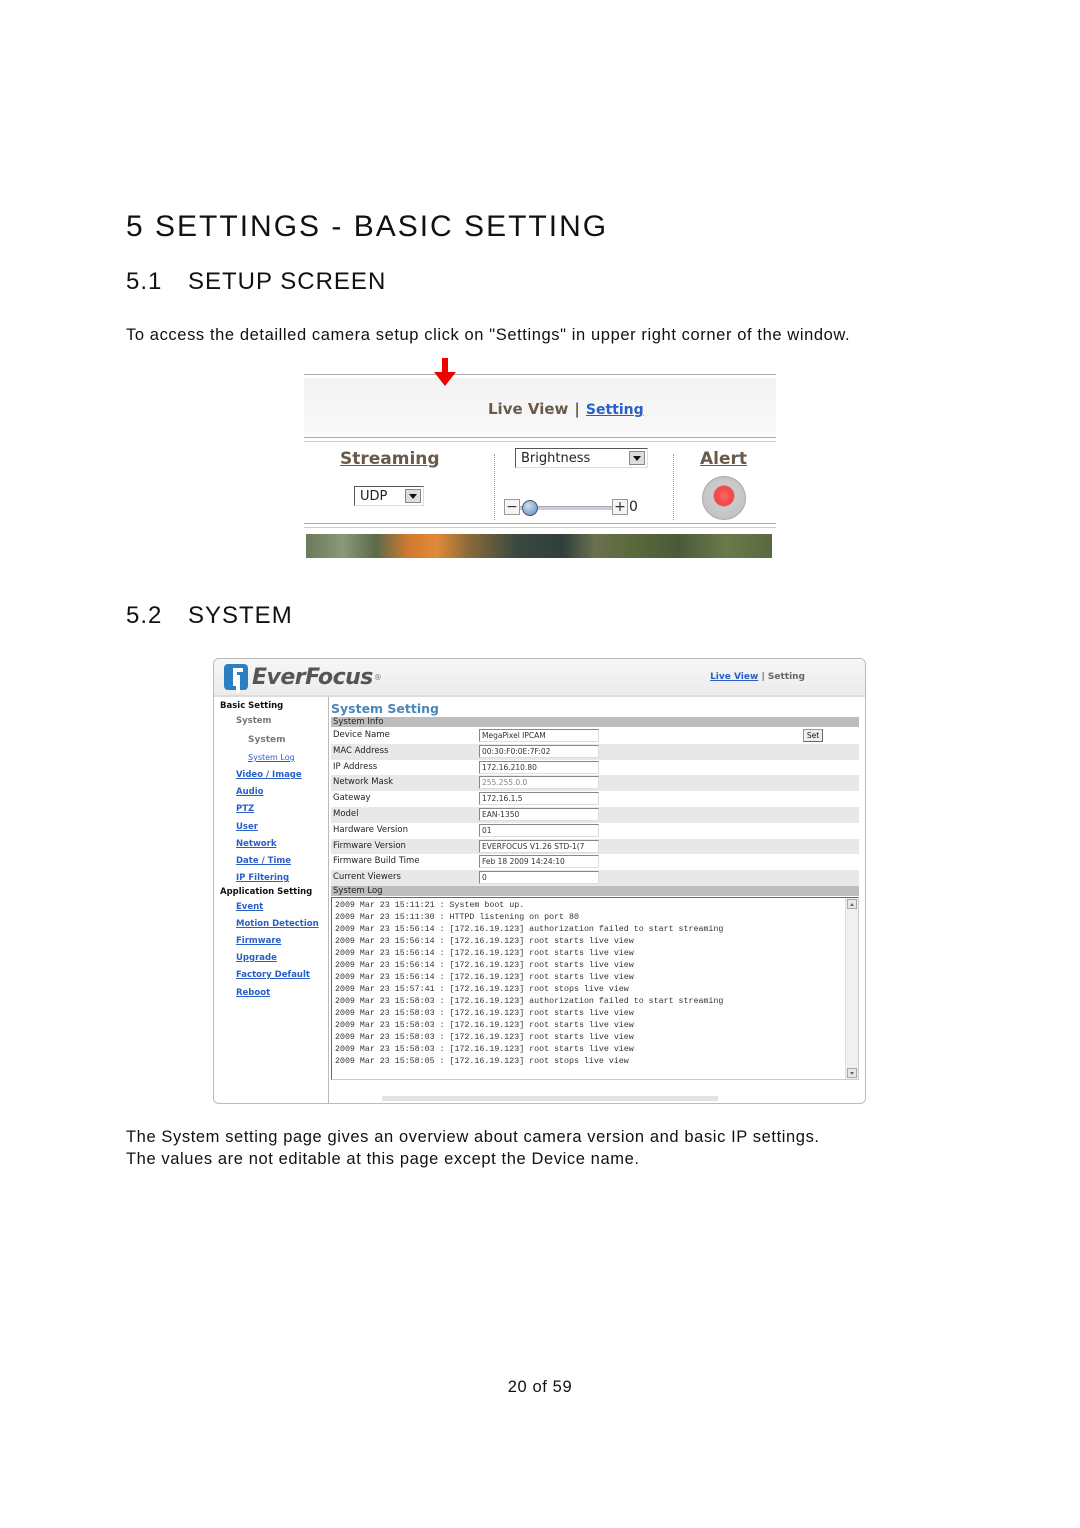 This screenshot has width=1080, height=1528. What do you see at coordinates (852, 904) in the screenshot?
I see `scroll-up-icon` at bounding box center [852, 904].